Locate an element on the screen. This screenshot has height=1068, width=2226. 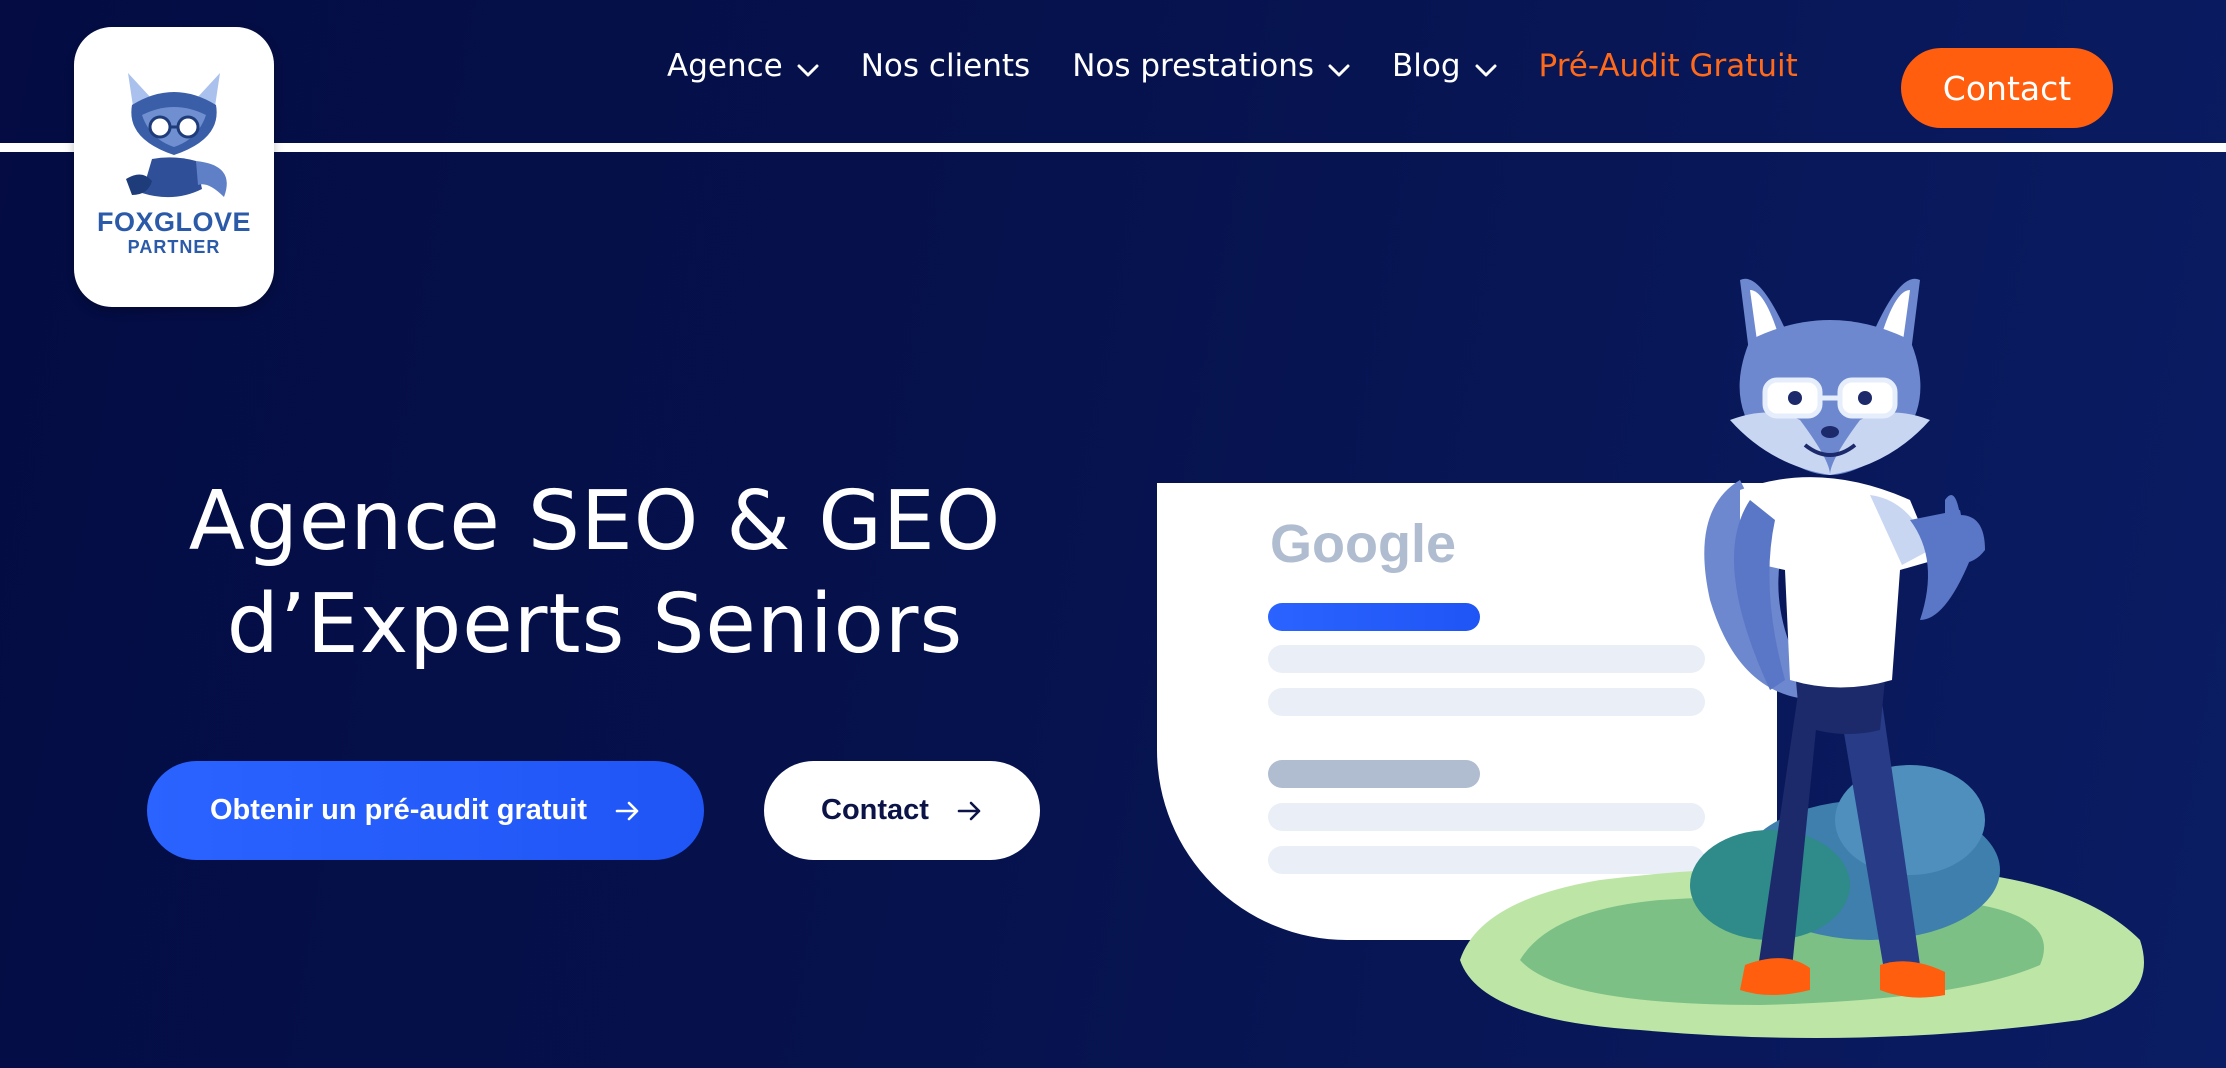
hero-contact-button: Contact is located at coordinates (902, 810).